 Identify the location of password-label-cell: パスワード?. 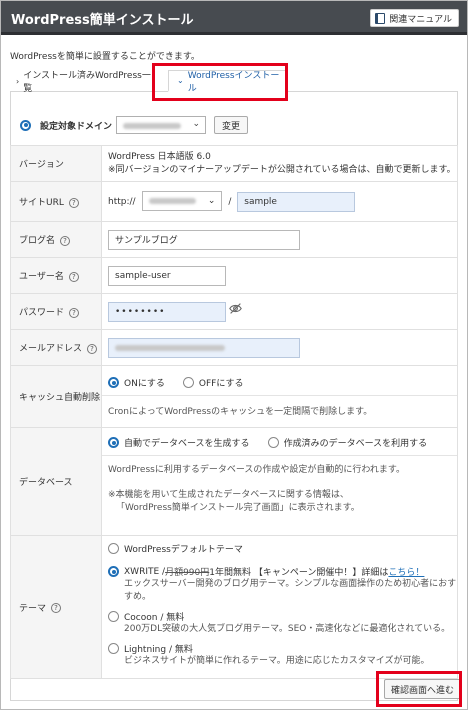
(56, 311).